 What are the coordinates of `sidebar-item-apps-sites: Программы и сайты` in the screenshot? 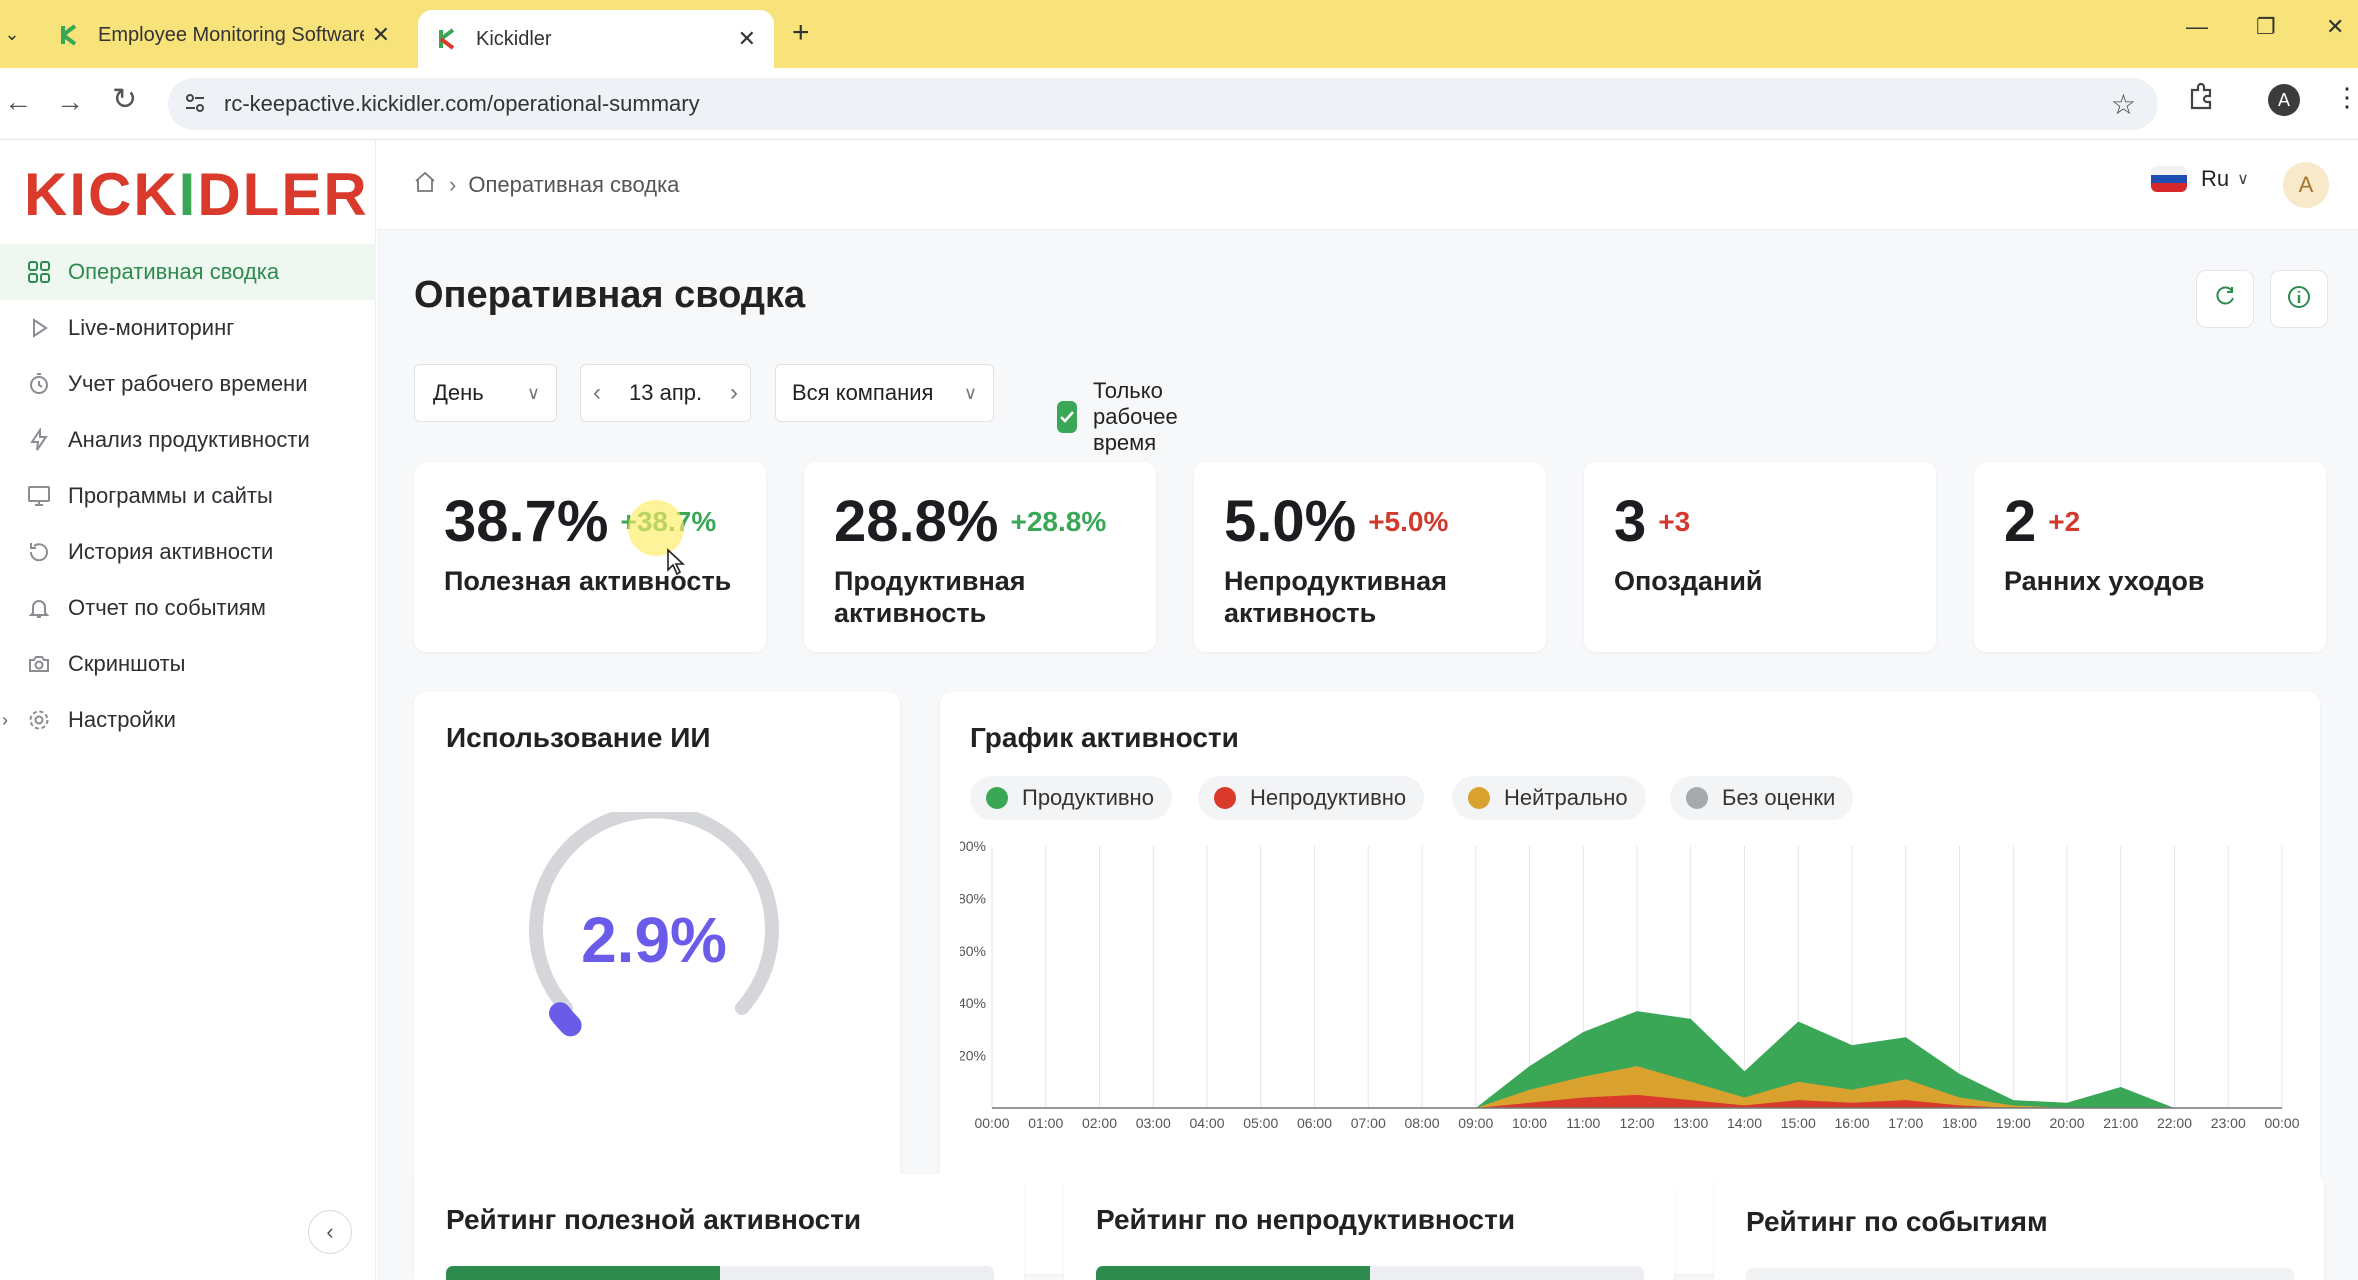 It's located at (188, 496).